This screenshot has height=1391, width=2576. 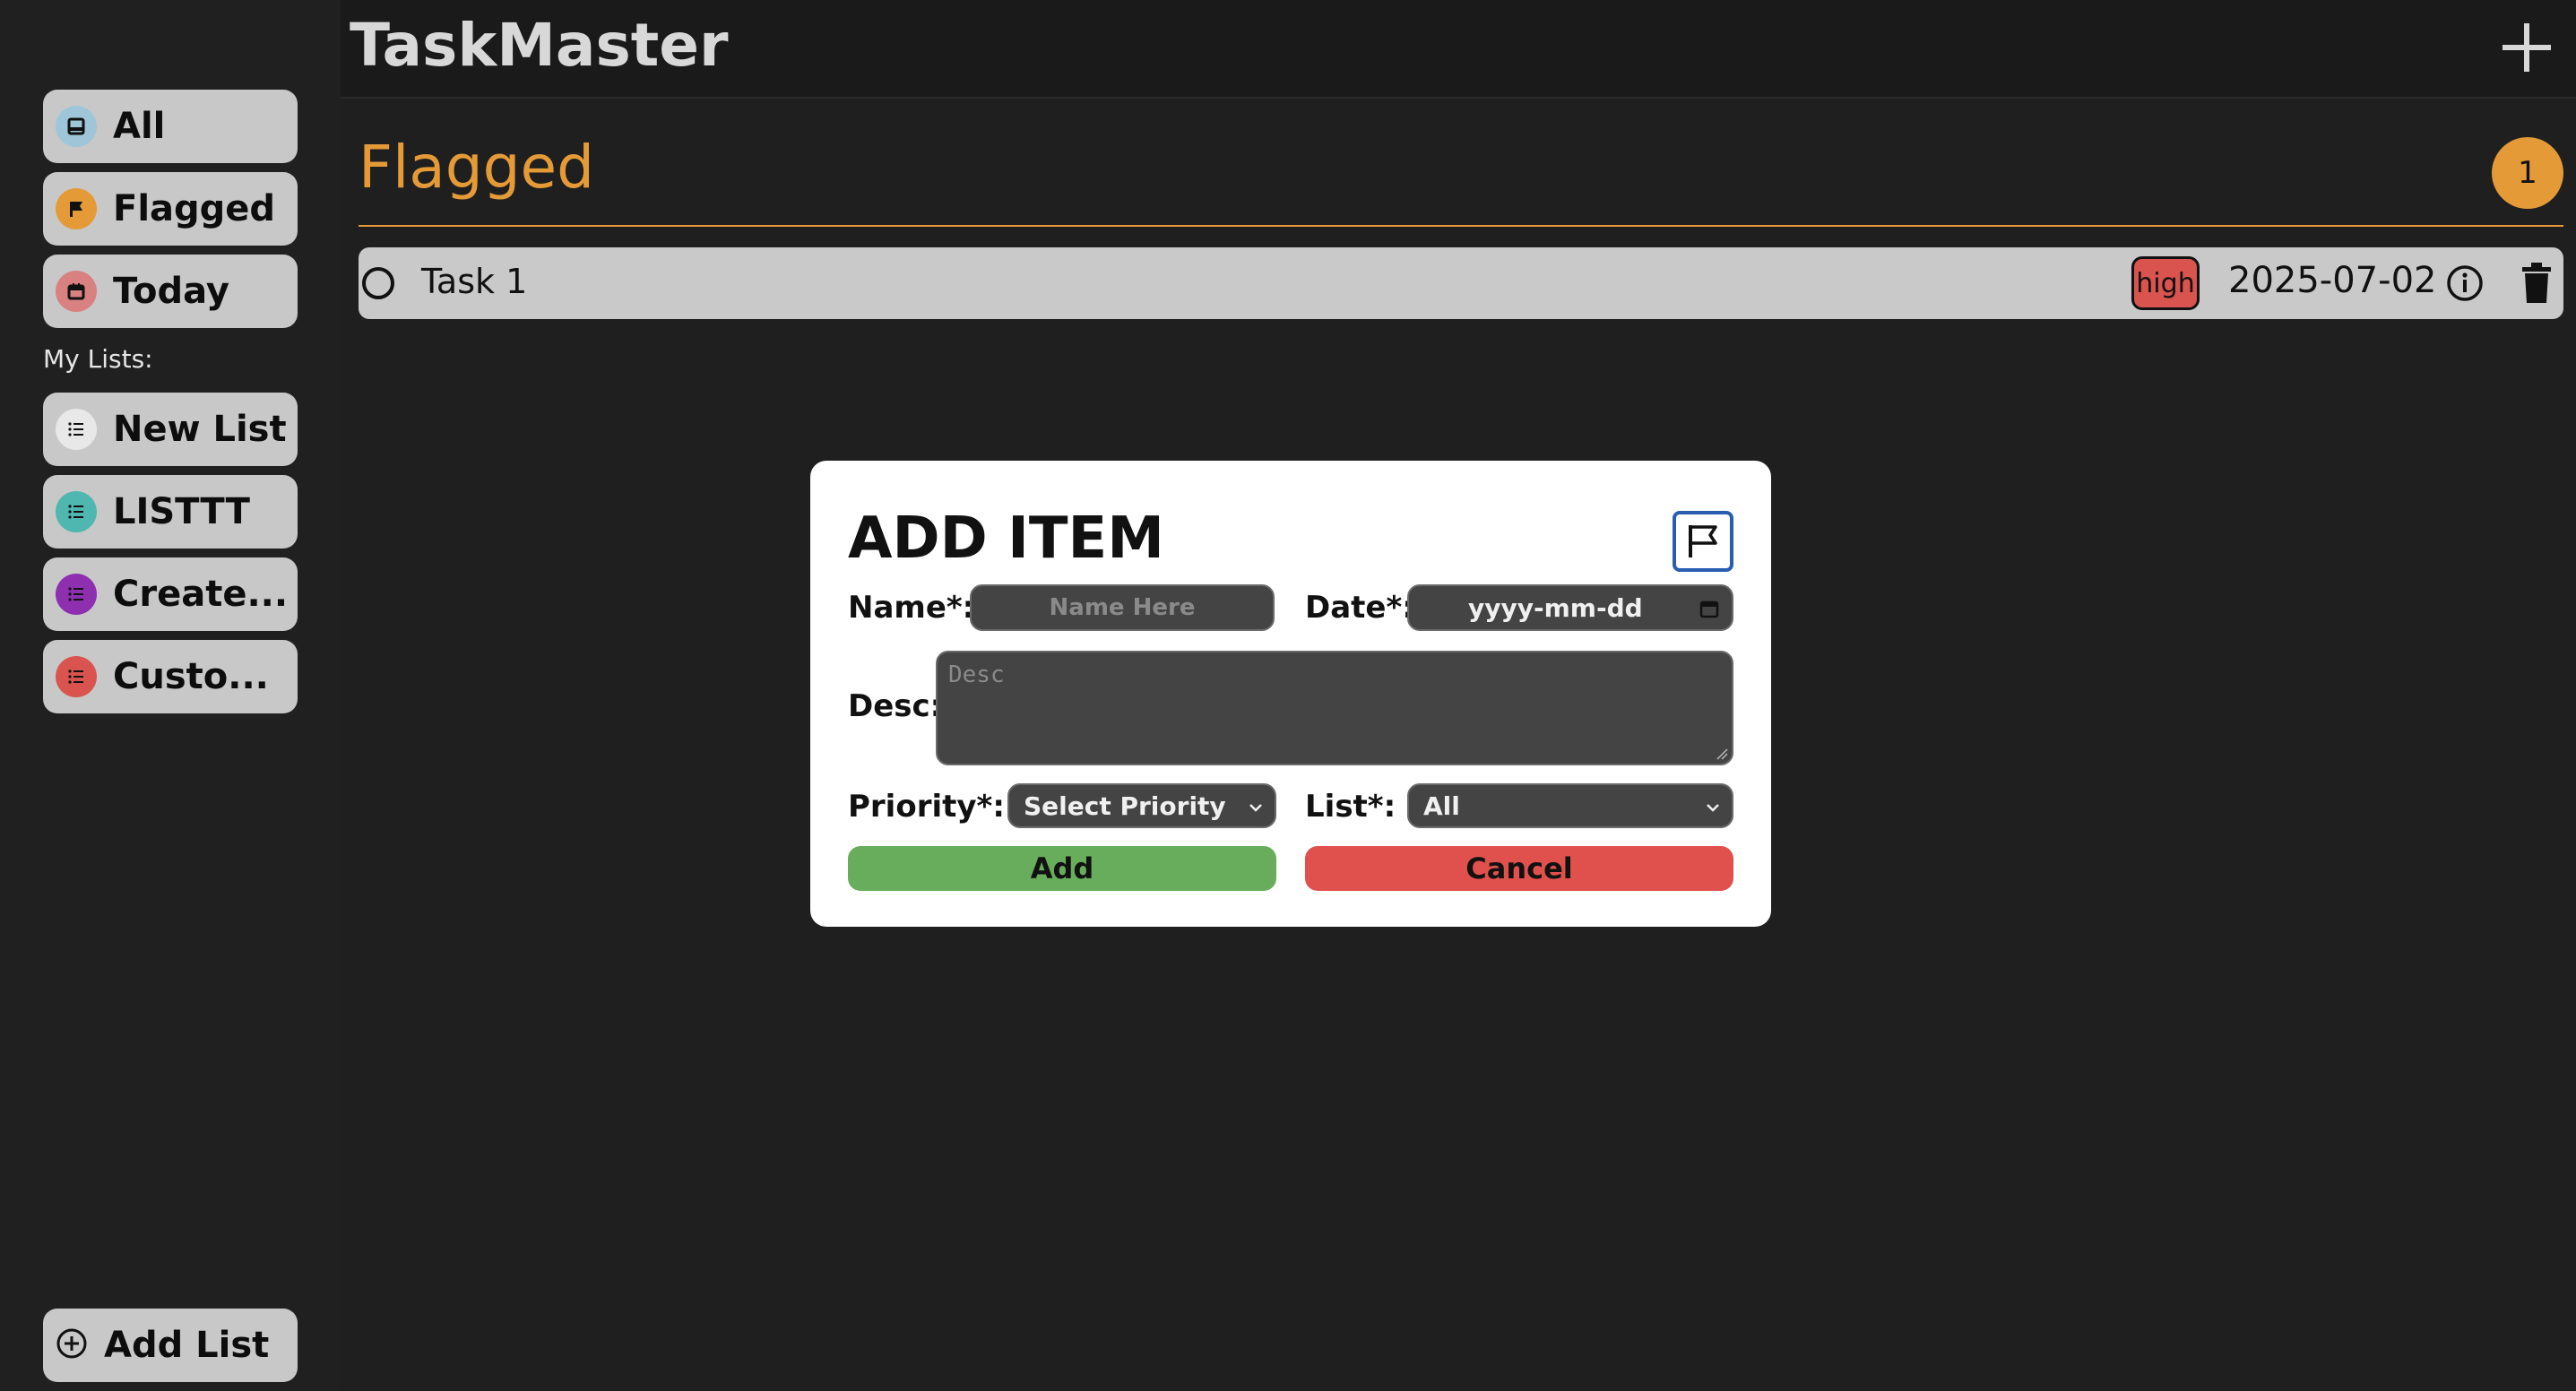 What do you see at coordinates (200, 429) in the screenshot?
I see `sidebar-item-label: New List` at bounding box center [200, 429].